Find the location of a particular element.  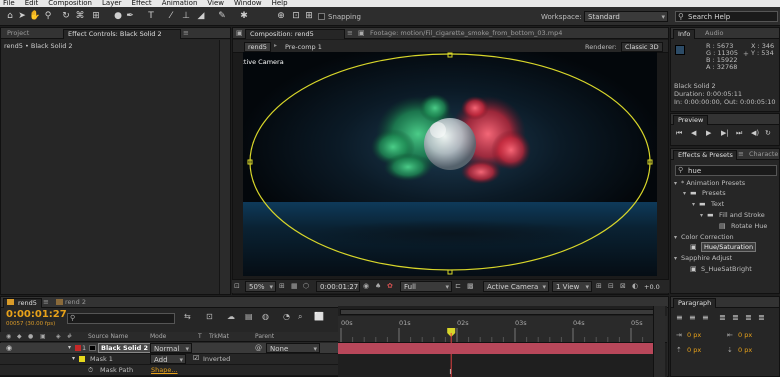

indent-left-icon: ⇥ is located at coordinates (679, 335).